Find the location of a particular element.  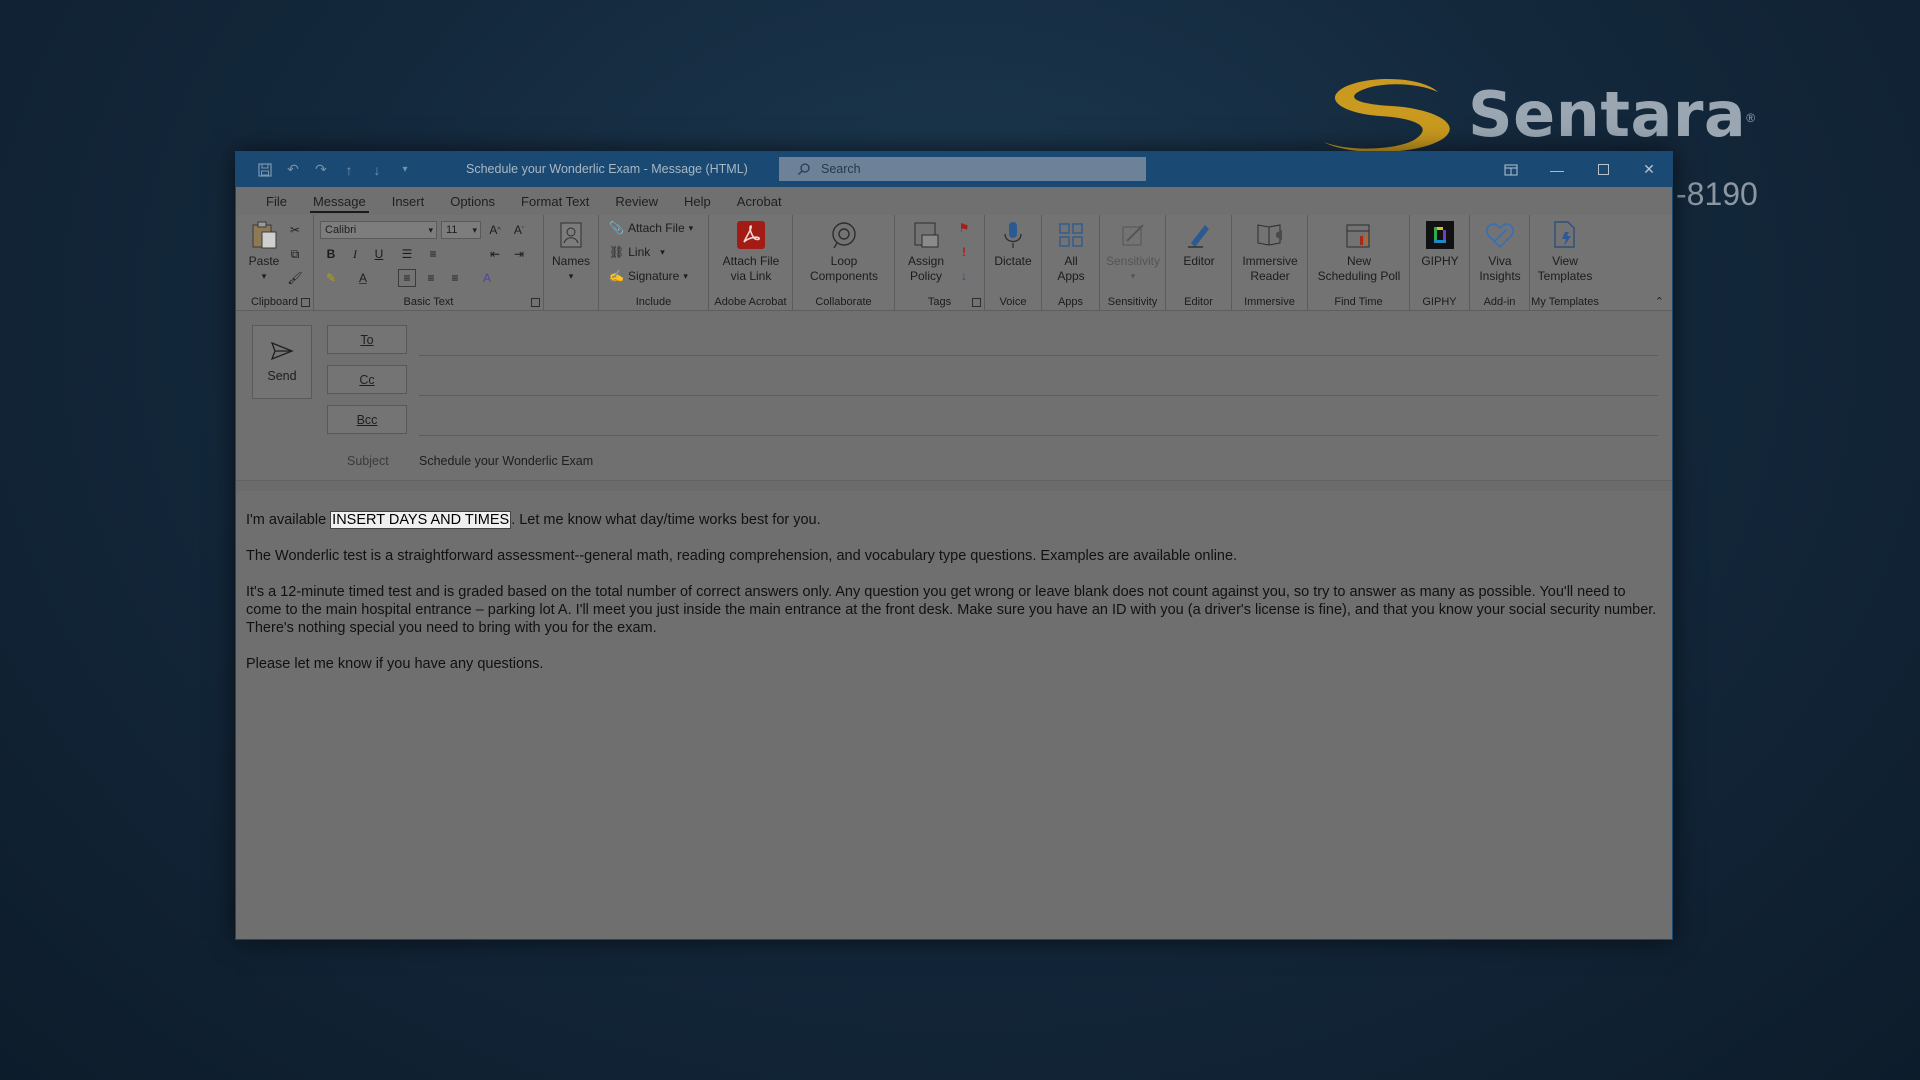

search-box: Search is located at coordinates (962, 169).